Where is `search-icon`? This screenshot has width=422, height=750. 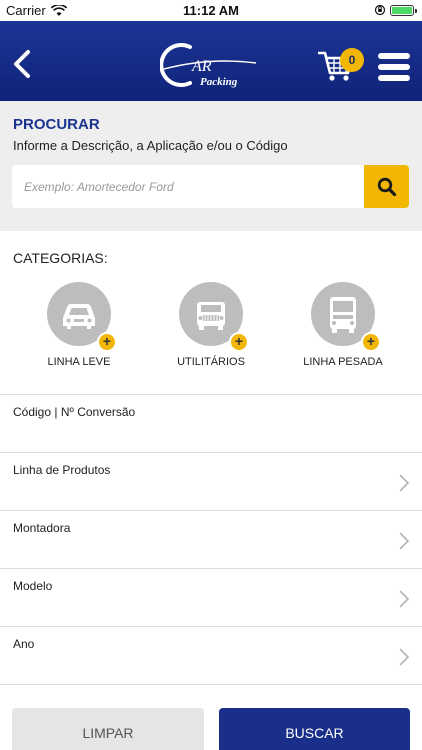
search-icon is located at coordinates (386, 186).